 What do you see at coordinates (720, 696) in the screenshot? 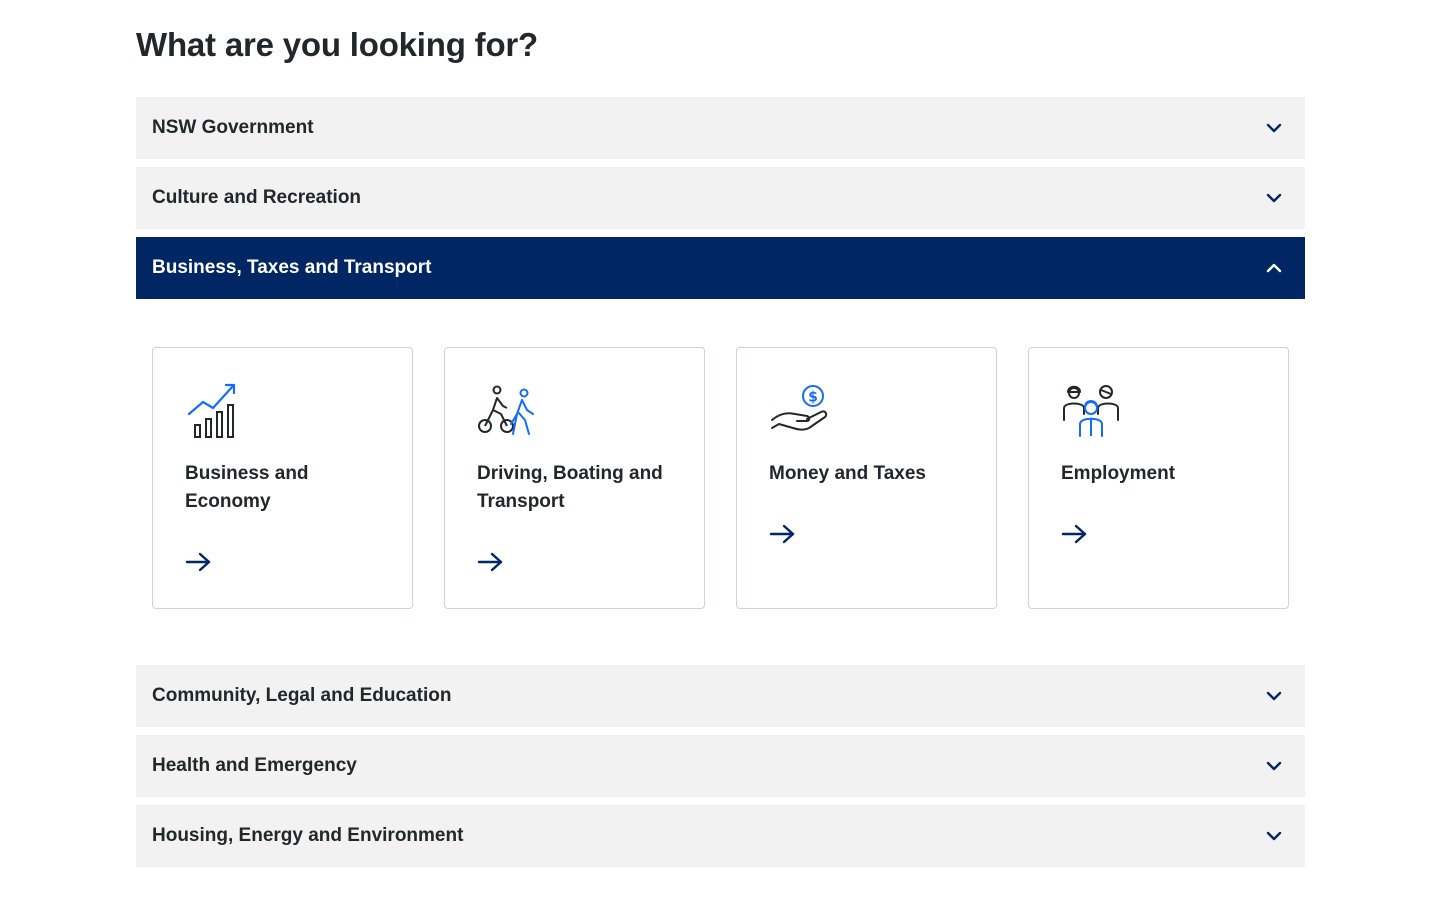
I see `accordion-item-community-legal-education: Community, Legal and Education` at bounding box center [720, 696].